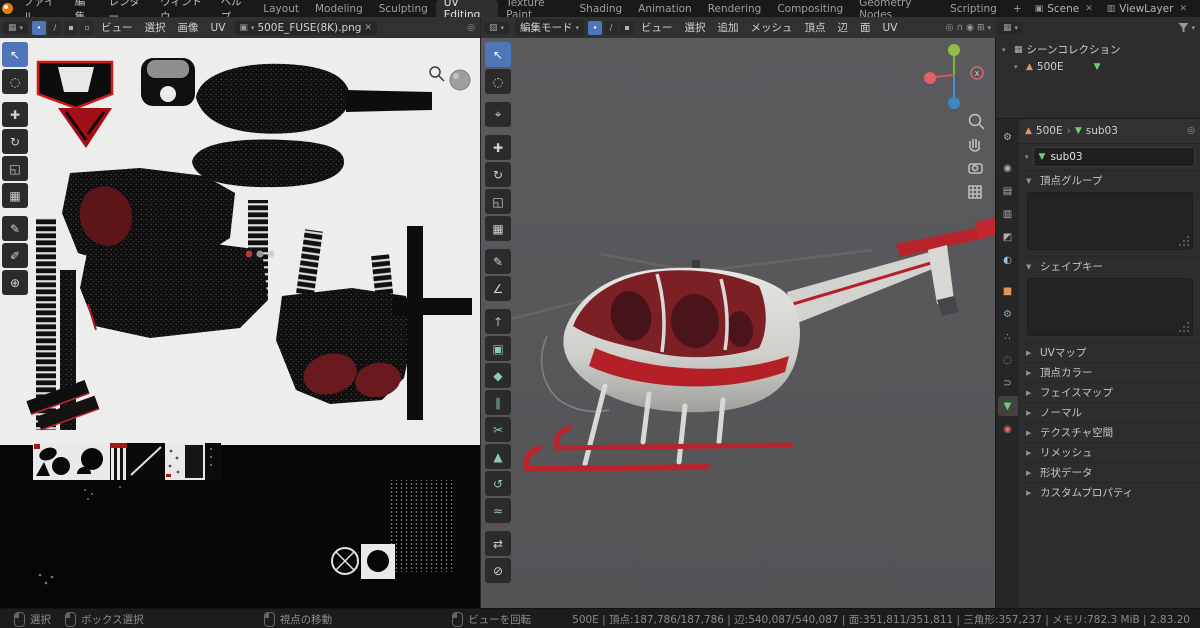  Describe the element at coordinates (498, 288) in the screenshot. I see `tool-measure: ∠` at that location.